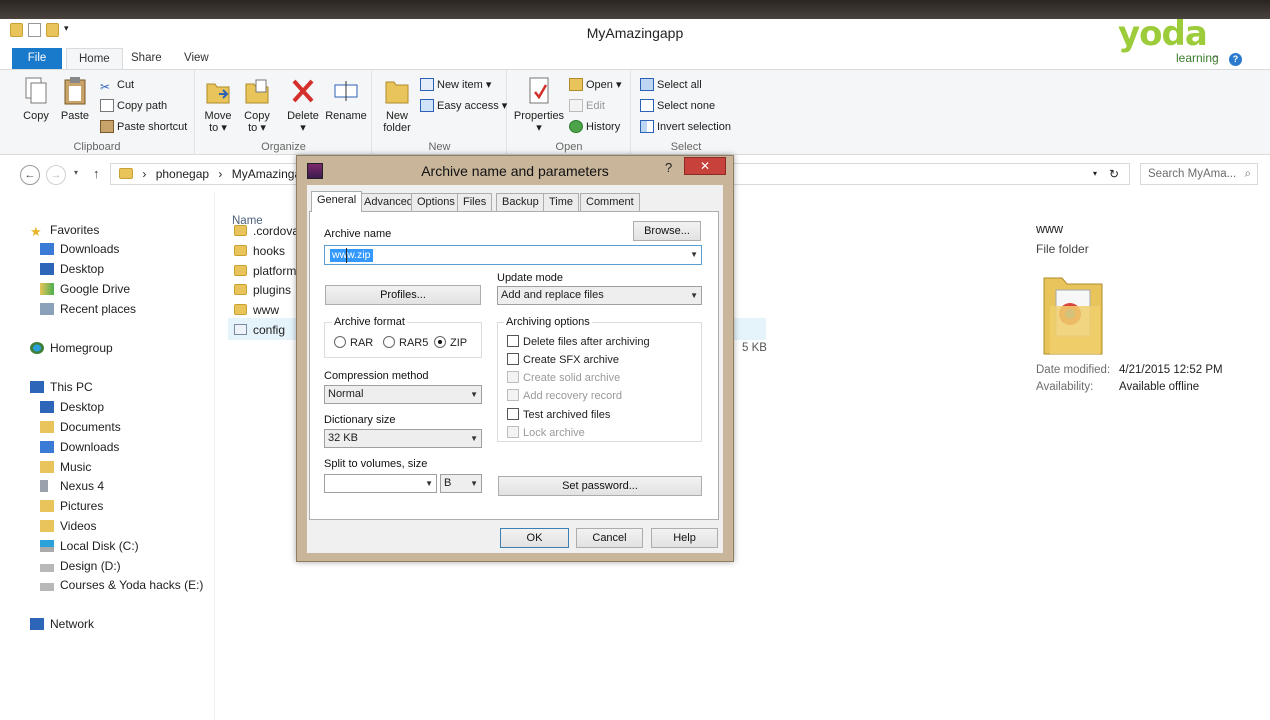 Image resolution: width=1270 pixels, height=720 pixels. Describe the element at coordinates (671, 85) in the screenshot. I see `select-all-button: Select all` at that location.